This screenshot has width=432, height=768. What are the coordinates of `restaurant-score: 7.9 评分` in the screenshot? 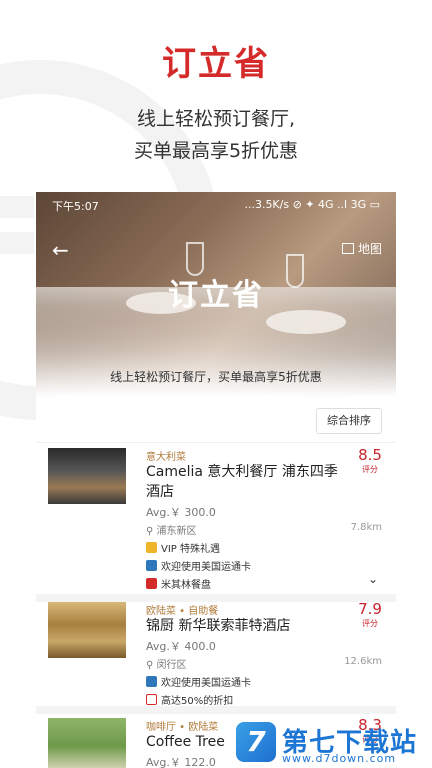 It's located at (370, 614).